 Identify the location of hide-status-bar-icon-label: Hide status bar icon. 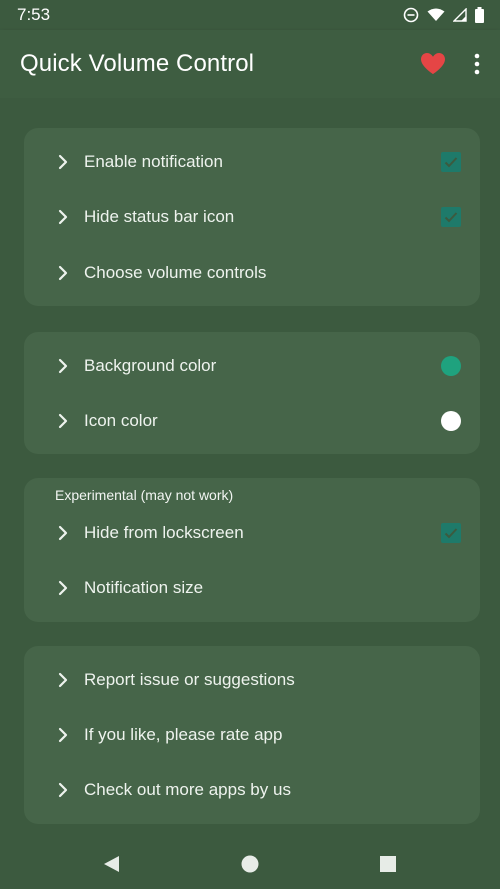
(159, 216).